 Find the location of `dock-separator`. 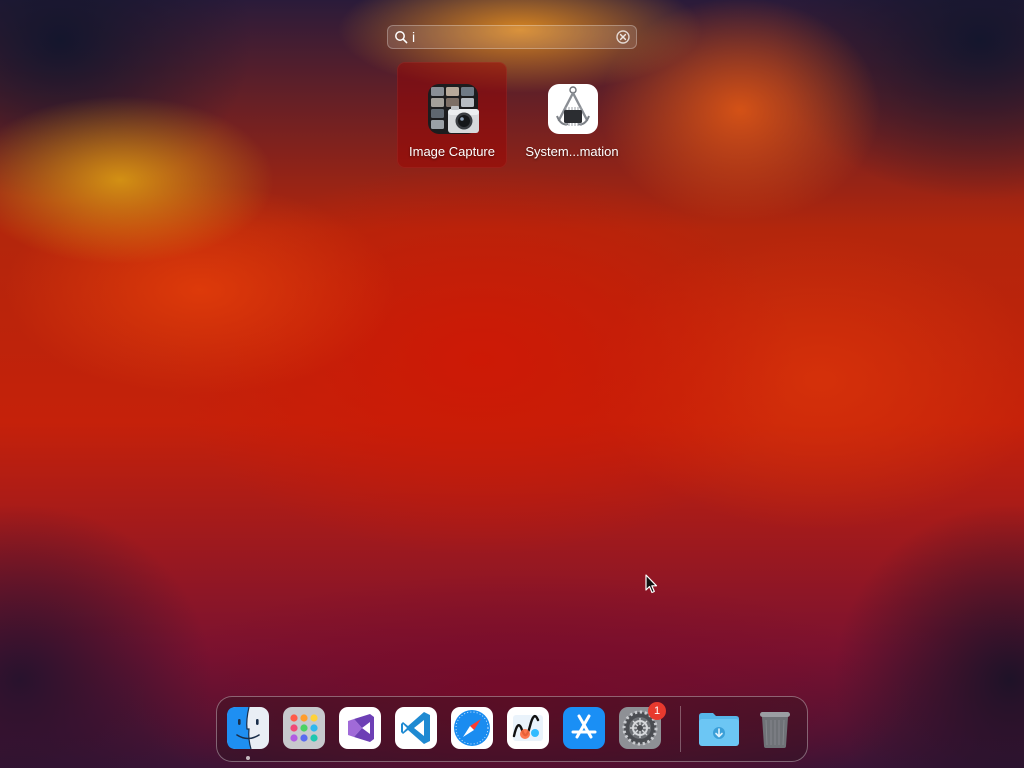

dock-separator is located at coordinates (680, 729).